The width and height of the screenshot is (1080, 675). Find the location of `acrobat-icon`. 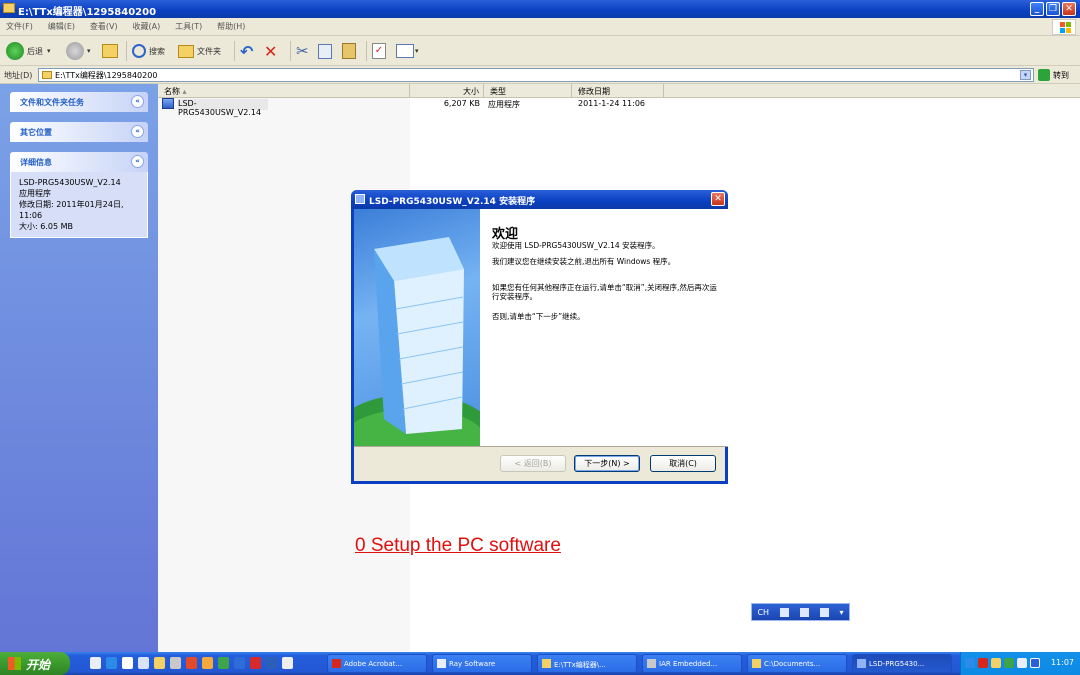

acrobat-icon is located at coordinates (336, 663).